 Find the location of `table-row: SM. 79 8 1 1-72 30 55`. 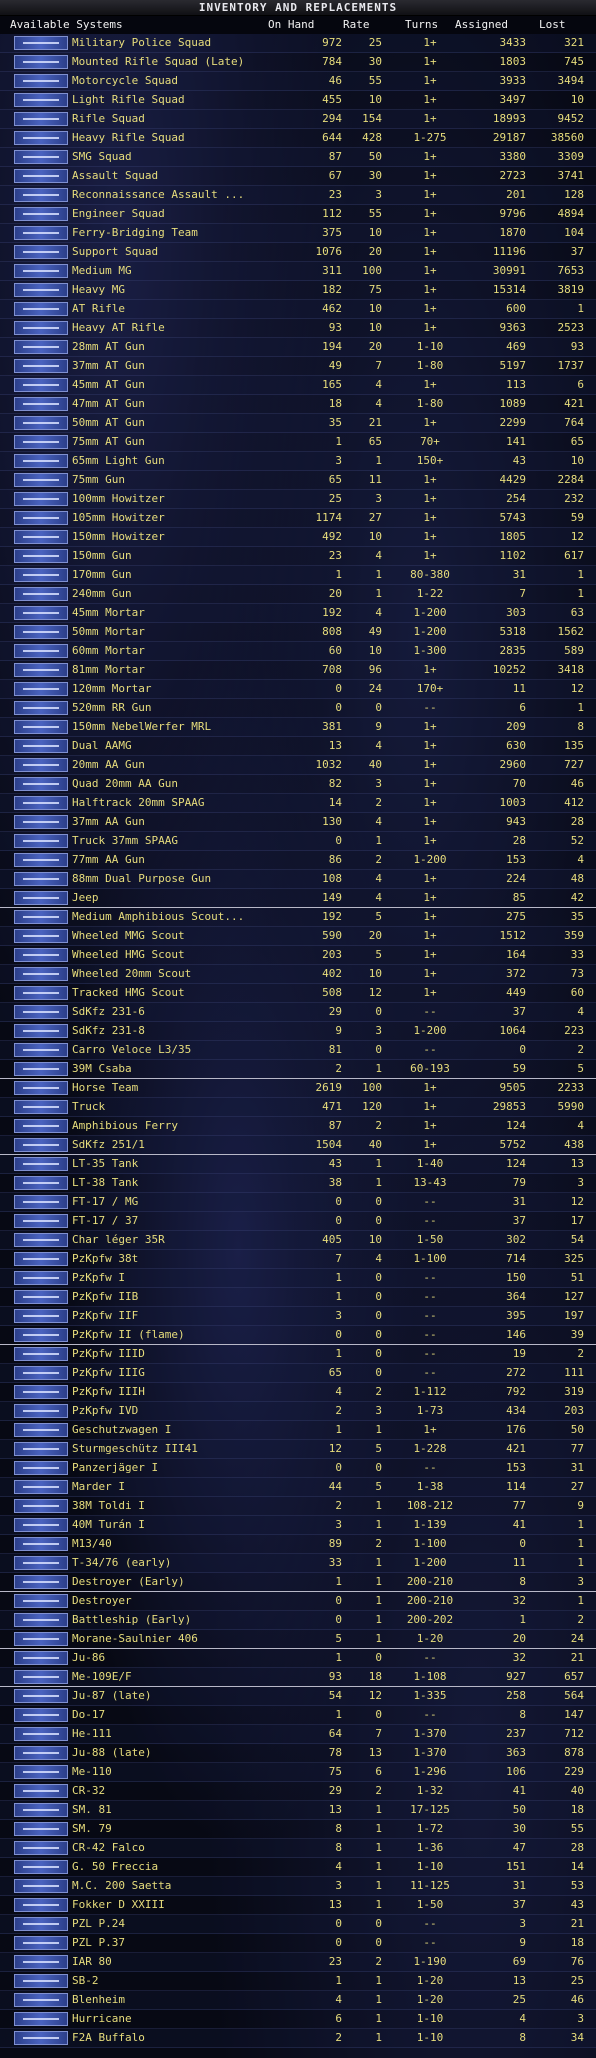

table-row: SM. 79 8 1 1-72 30 55 is located at coordinates (298, 1829).